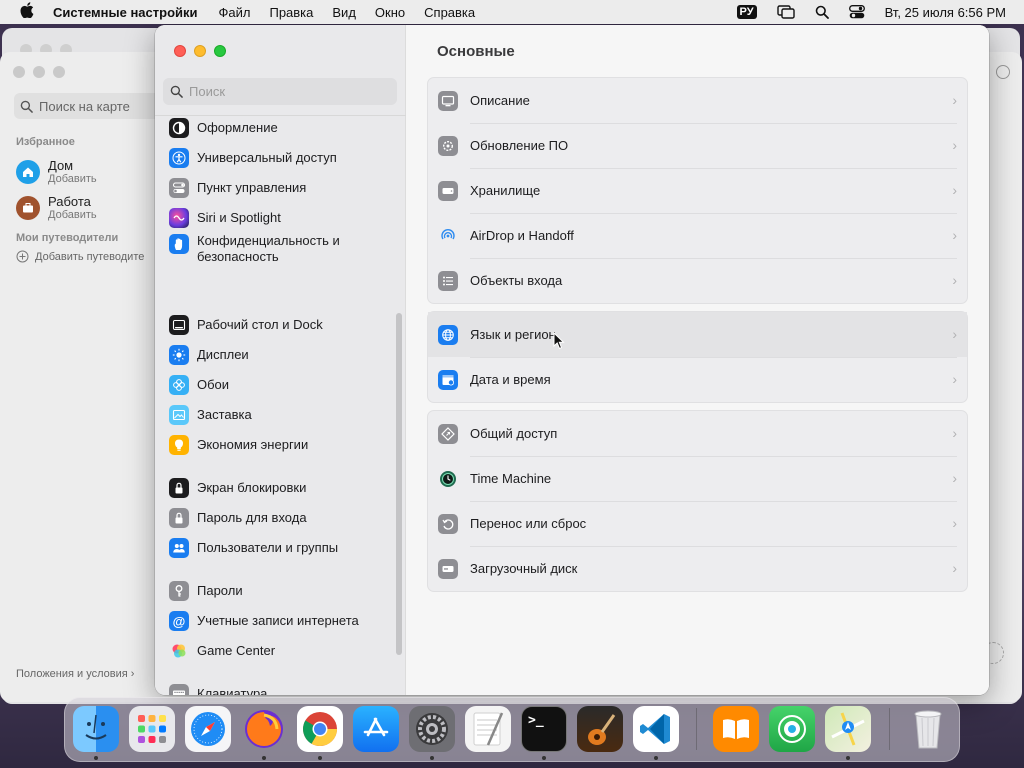 The height and width of the screenshot is (768, 1024). Describe the element at coordinates (179, 548) in the screenshot. I see `users-icon` at that location.